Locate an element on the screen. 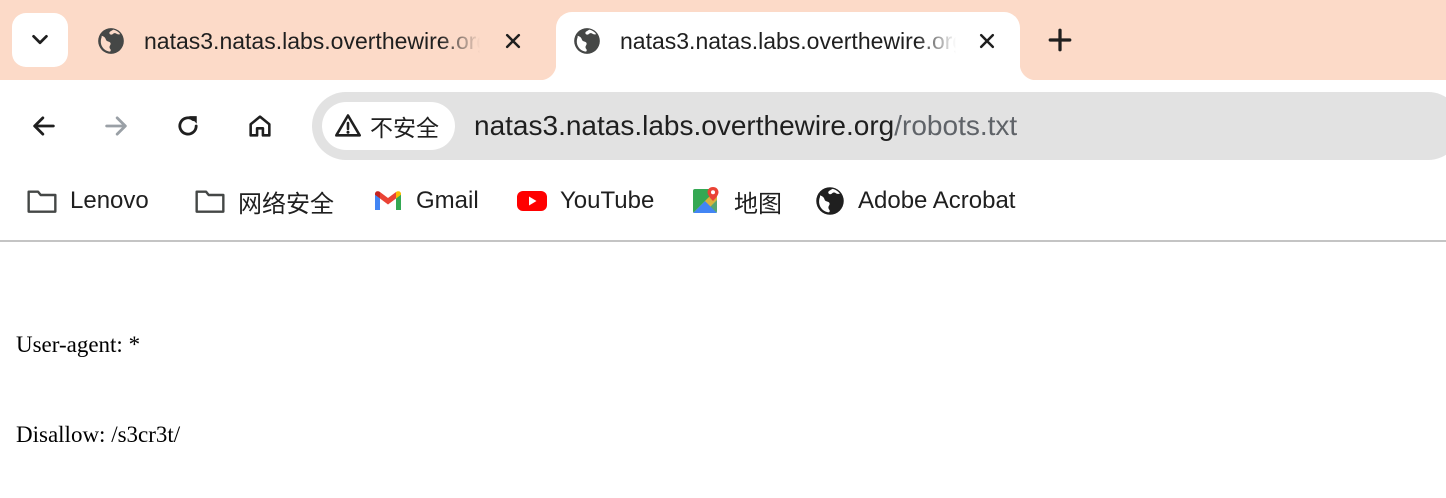 The width and height of the screenshot is (1446, 498). robots-line: User-agent: * is located at coordinates (78, 344).